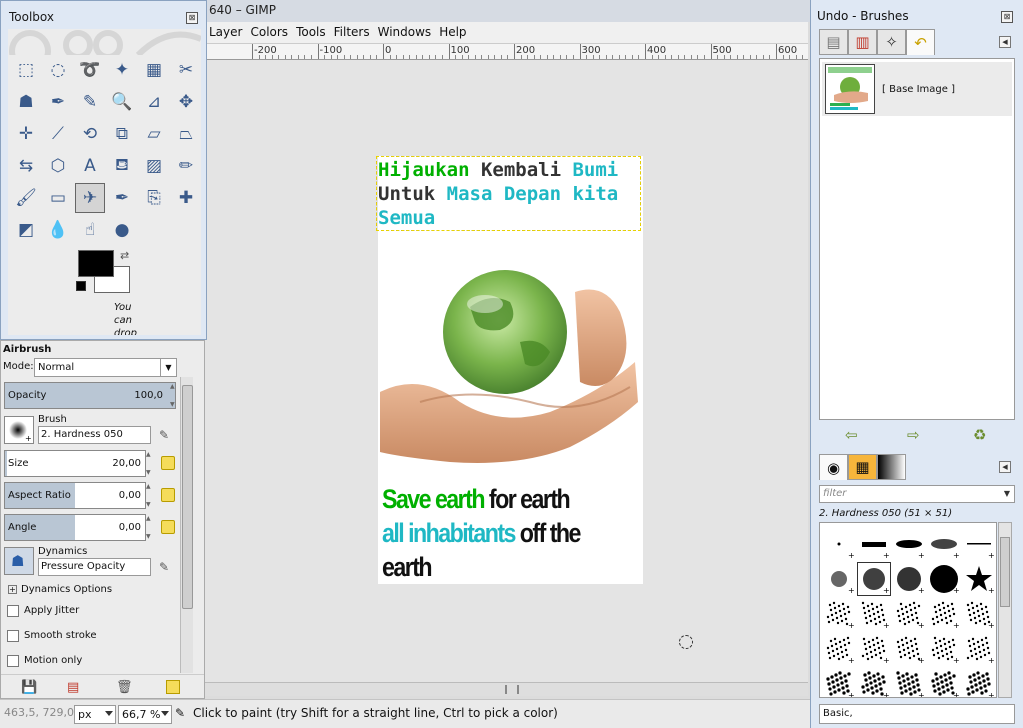 Image resolution: width=1023 pixels, height=728 pixels. What do you see at coordinates (862, 467) in the screenshot?
I see `tab-patterns: ▦` at bounding box center [862, 467].